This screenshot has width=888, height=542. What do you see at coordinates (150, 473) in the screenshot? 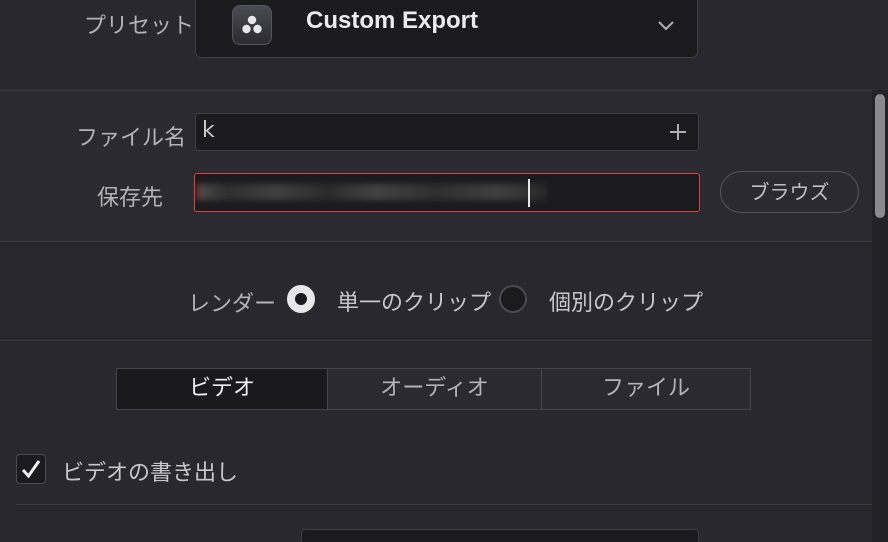
I see `export-video-label: ビデオの書き出し` at bounding box center [150, 473].